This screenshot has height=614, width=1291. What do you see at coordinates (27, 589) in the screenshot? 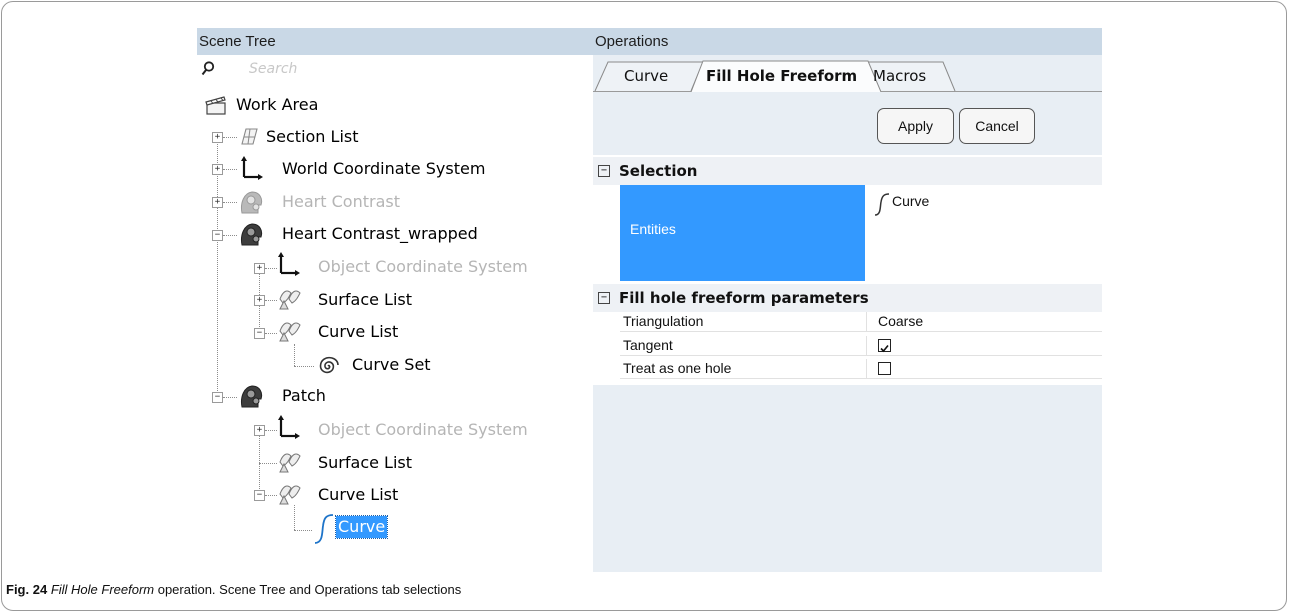
I see `figure-number: Fig. 24` at bounding box center [27, 589].